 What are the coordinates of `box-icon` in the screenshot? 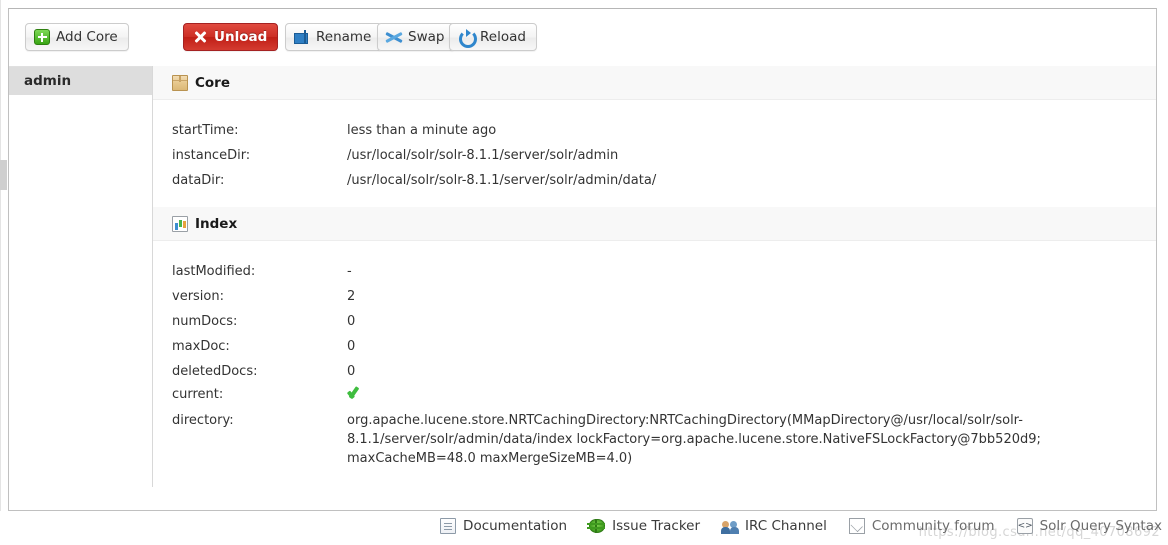 It's located at (180, 82).